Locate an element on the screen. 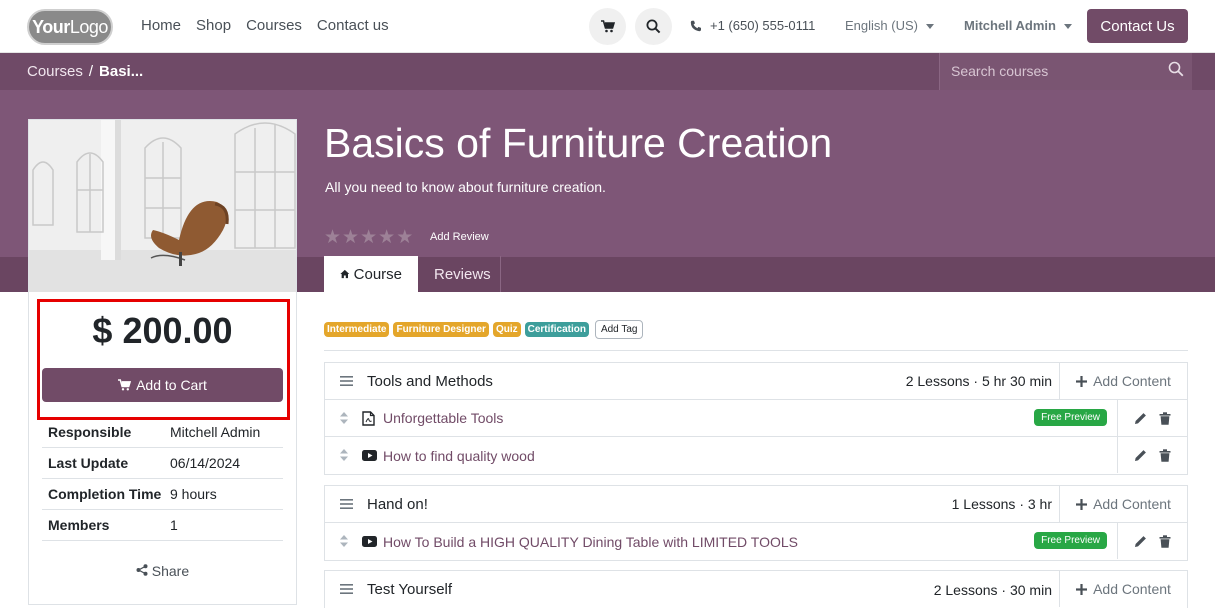 Image resolution: width=1215 pixels, height=608 pixels. info-value: 9 hours is located at coordinates (193, 494).